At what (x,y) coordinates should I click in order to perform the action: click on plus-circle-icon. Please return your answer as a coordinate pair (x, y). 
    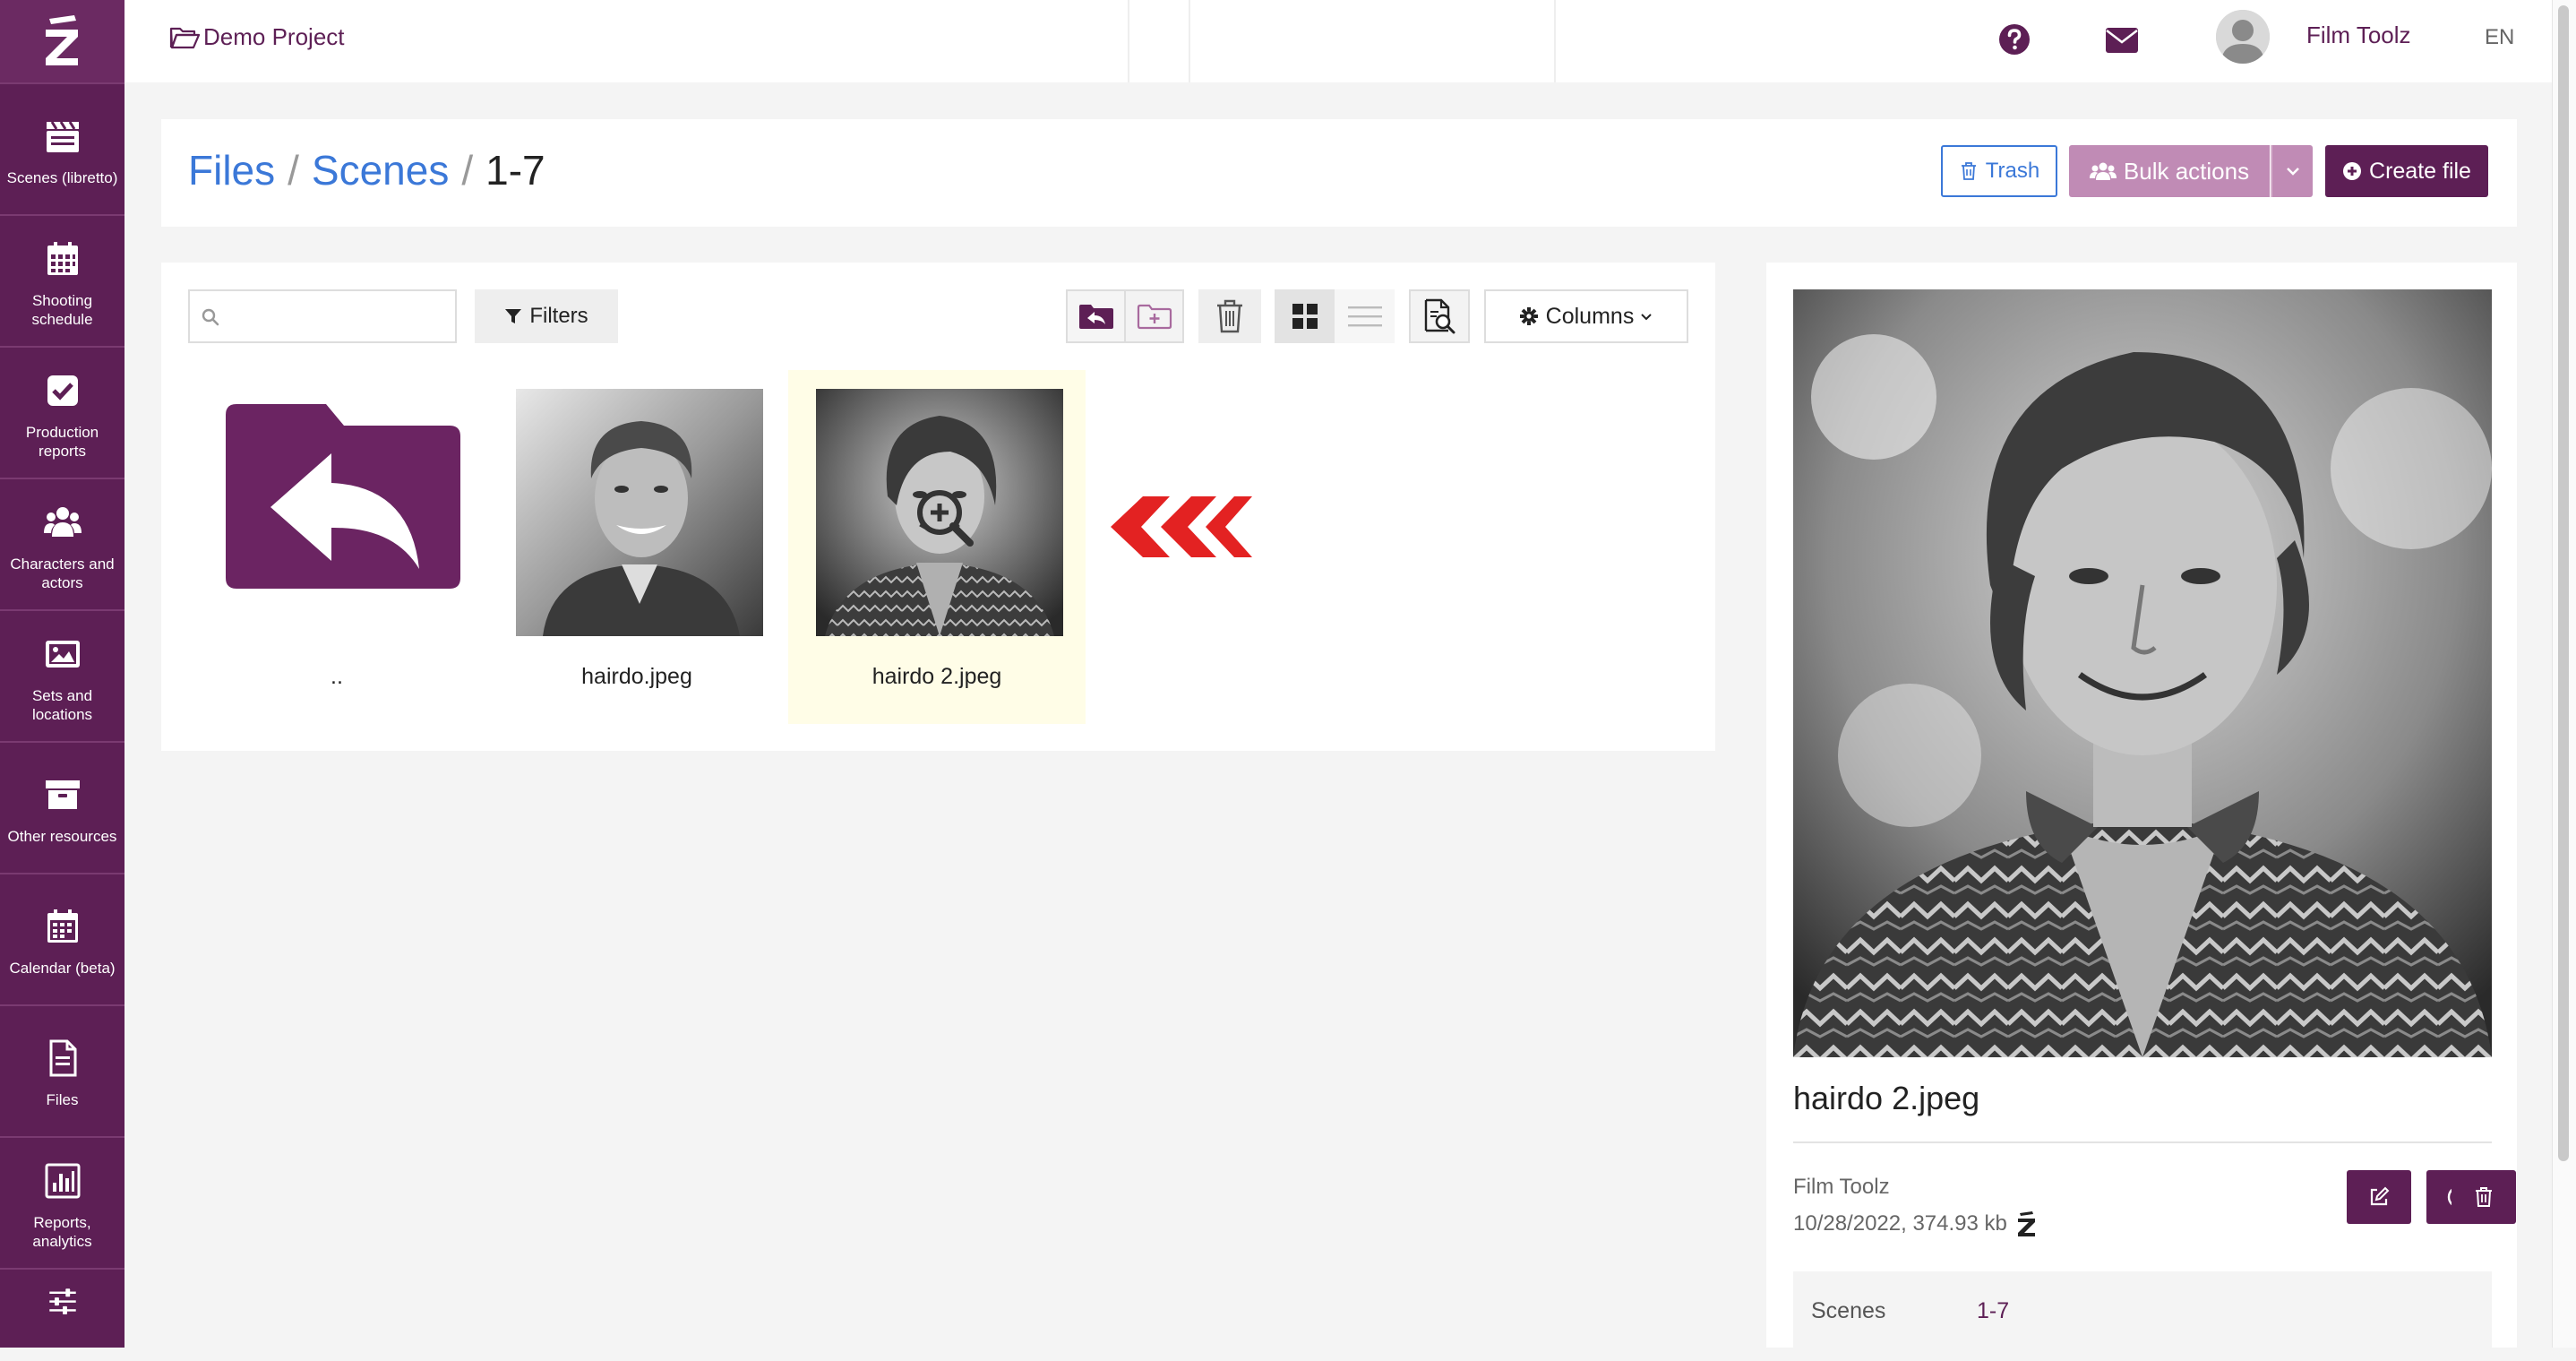
    Looking at the image, I should click on (2352, 171).